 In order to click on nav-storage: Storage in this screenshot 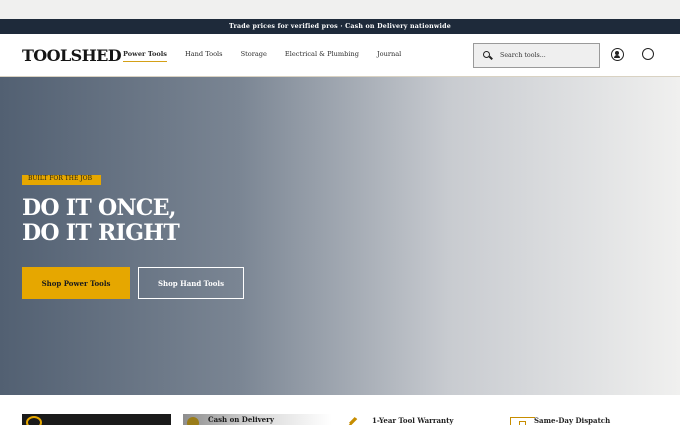, I will do `click(254, 56)`.